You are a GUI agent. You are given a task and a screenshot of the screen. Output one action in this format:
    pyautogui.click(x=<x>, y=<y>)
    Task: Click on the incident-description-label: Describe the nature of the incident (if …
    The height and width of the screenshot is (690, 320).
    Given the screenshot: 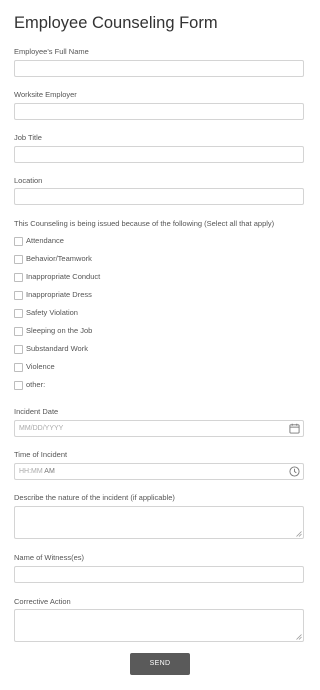 What is the action you would take?
    pyautogui.click(x=94, y=497)
    